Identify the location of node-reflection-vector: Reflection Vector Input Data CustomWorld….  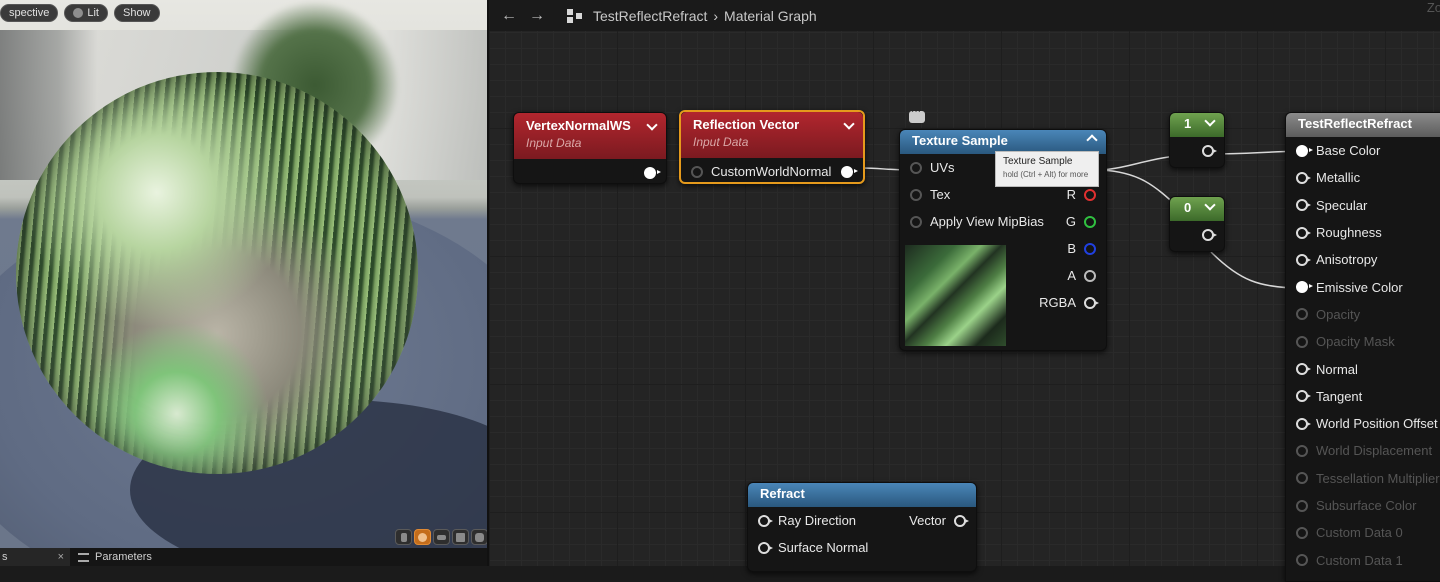
(772, 147).